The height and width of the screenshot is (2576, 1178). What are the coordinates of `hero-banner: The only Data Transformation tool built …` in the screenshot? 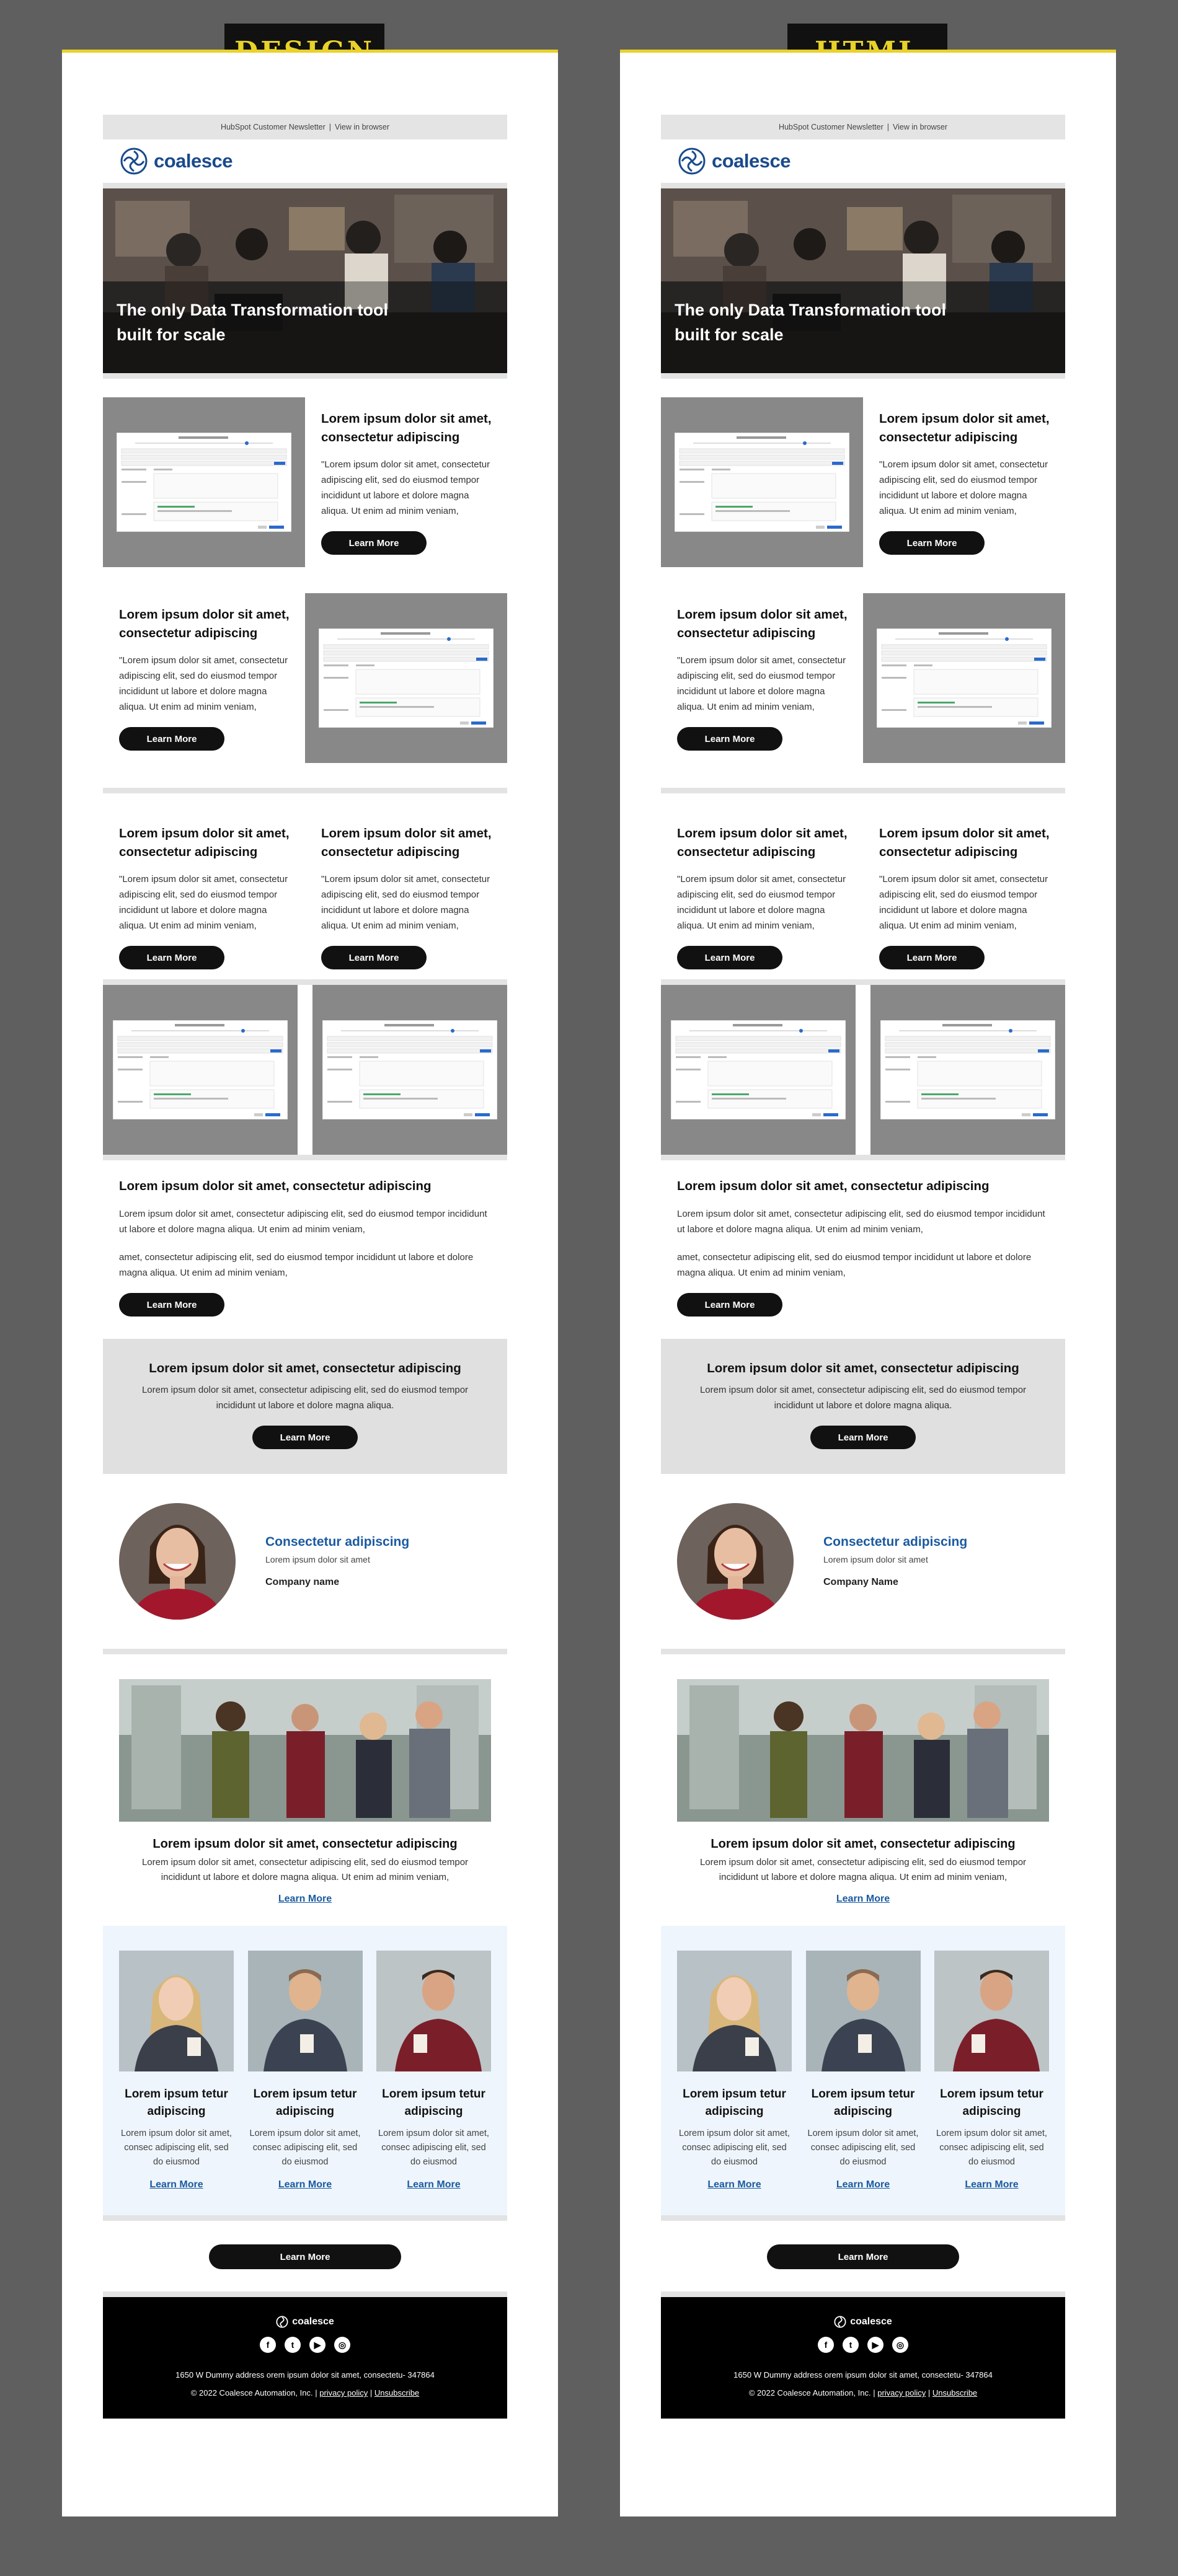 It's located at (863, 280).